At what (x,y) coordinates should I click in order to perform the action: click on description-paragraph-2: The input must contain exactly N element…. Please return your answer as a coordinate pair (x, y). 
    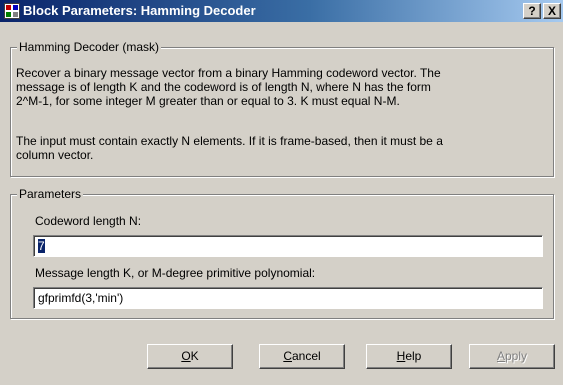
    Looking at the image, I should click on (279, 148).